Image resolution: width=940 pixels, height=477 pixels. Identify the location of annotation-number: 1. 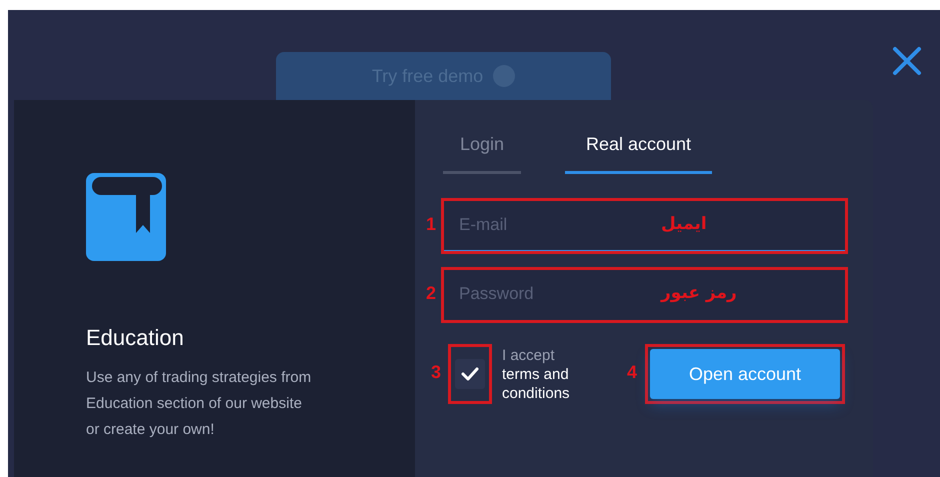
(431, 224).